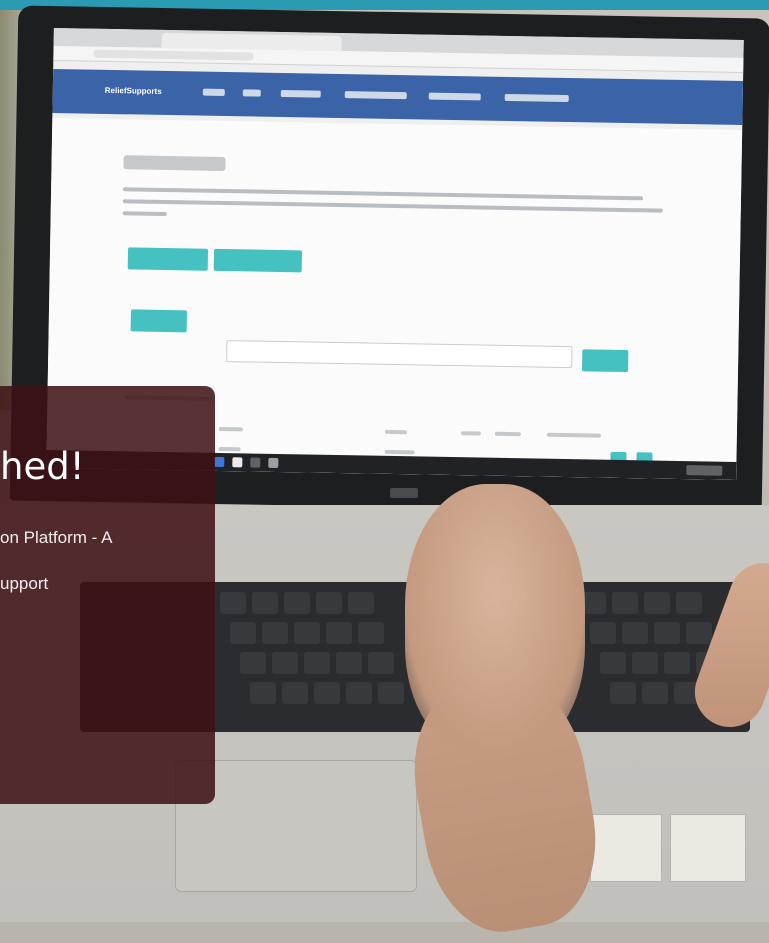 The height and width of the screenshot is (943, 769). Describe the element at coordinates (704, 470) in the screenshot. I see `taskbar-clock-blurred` at that location.